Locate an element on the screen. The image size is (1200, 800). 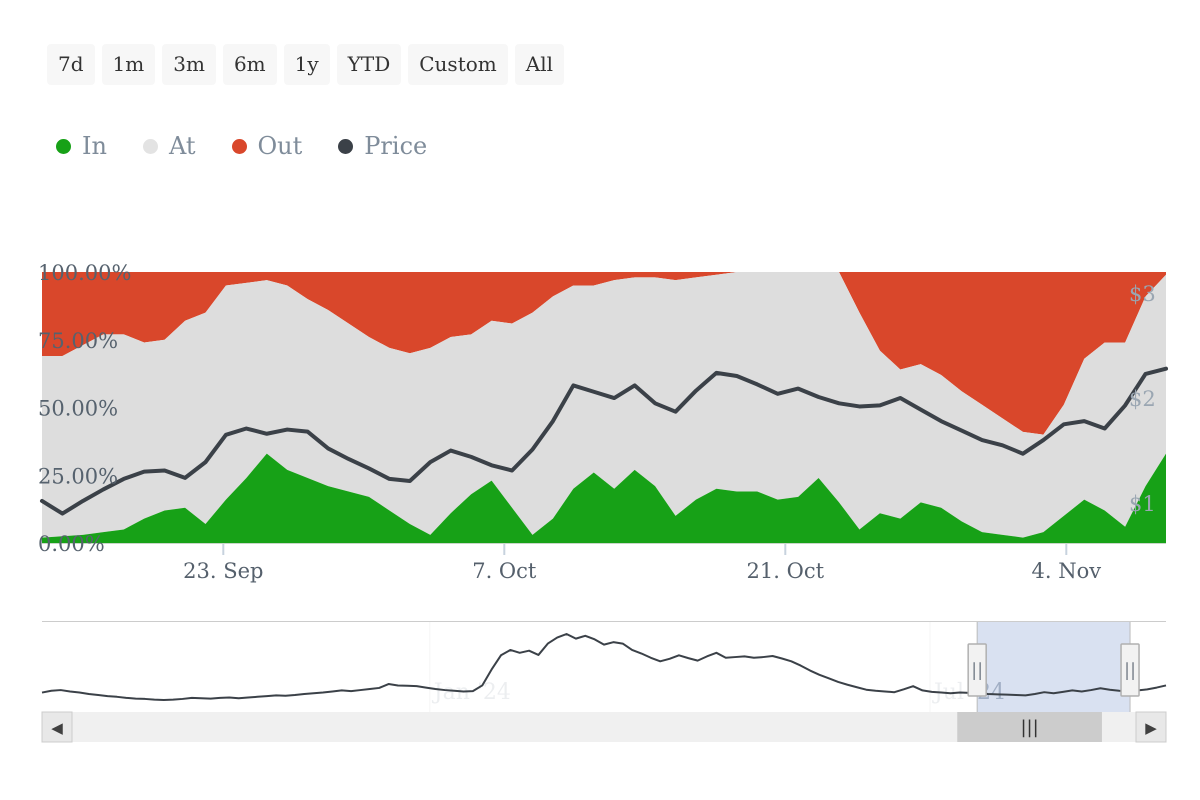
navigator-handle-right-grip: || is located at coordinates (1130, 670).